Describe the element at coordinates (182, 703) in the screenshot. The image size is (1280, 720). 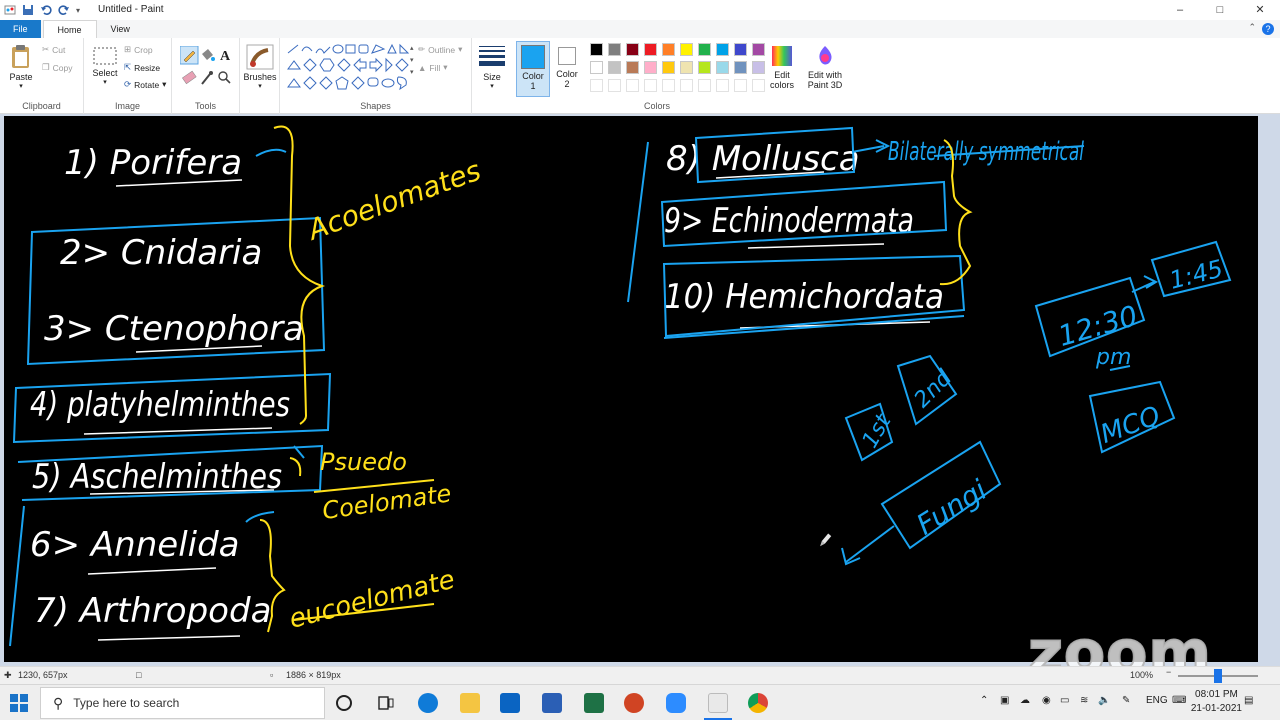
I see `taskbar-search-box: ⚲ Type here to search` at that location.